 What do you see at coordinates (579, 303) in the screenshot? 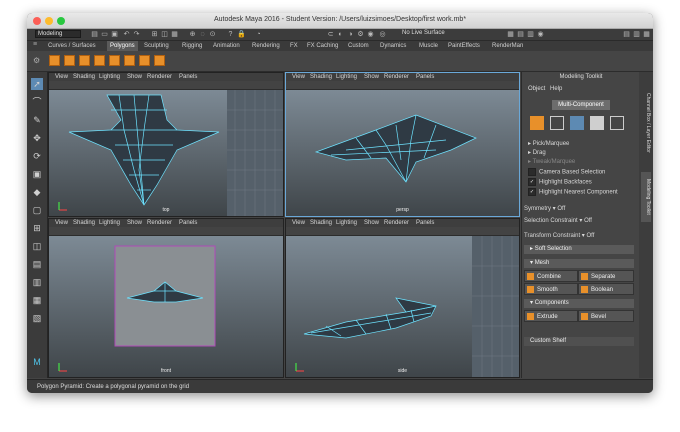
I see `components-header: ▾ Components` at bounding box center [579, 303].